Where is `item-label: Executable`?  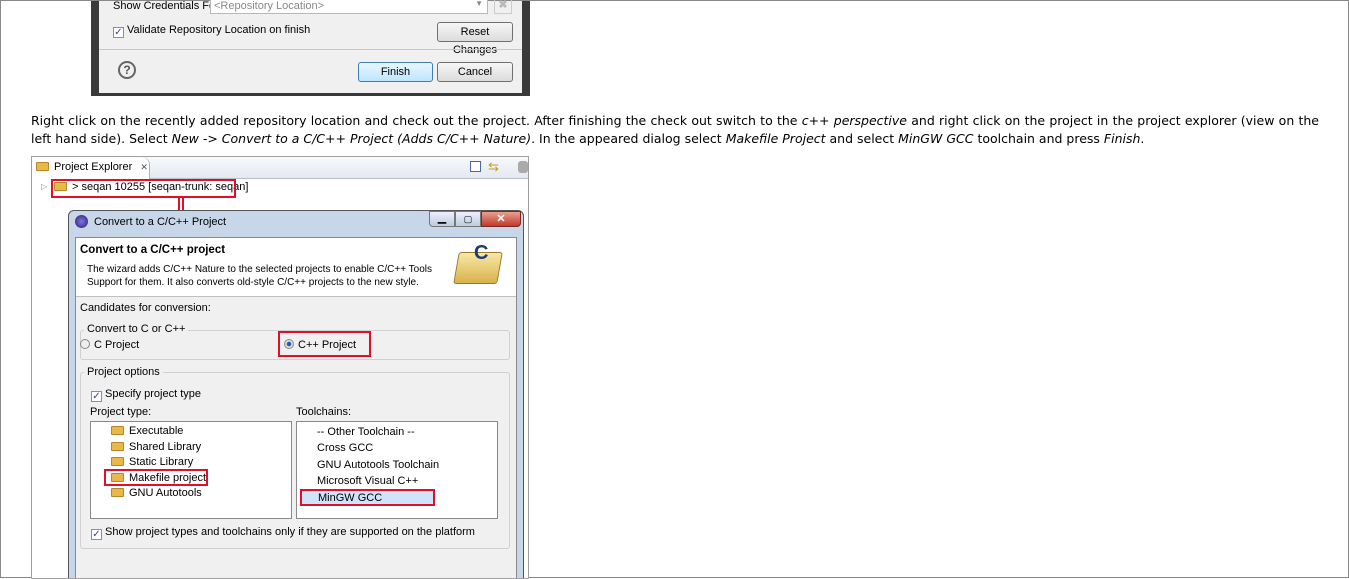 item-label: Executable is located at coordinates (156, 431).